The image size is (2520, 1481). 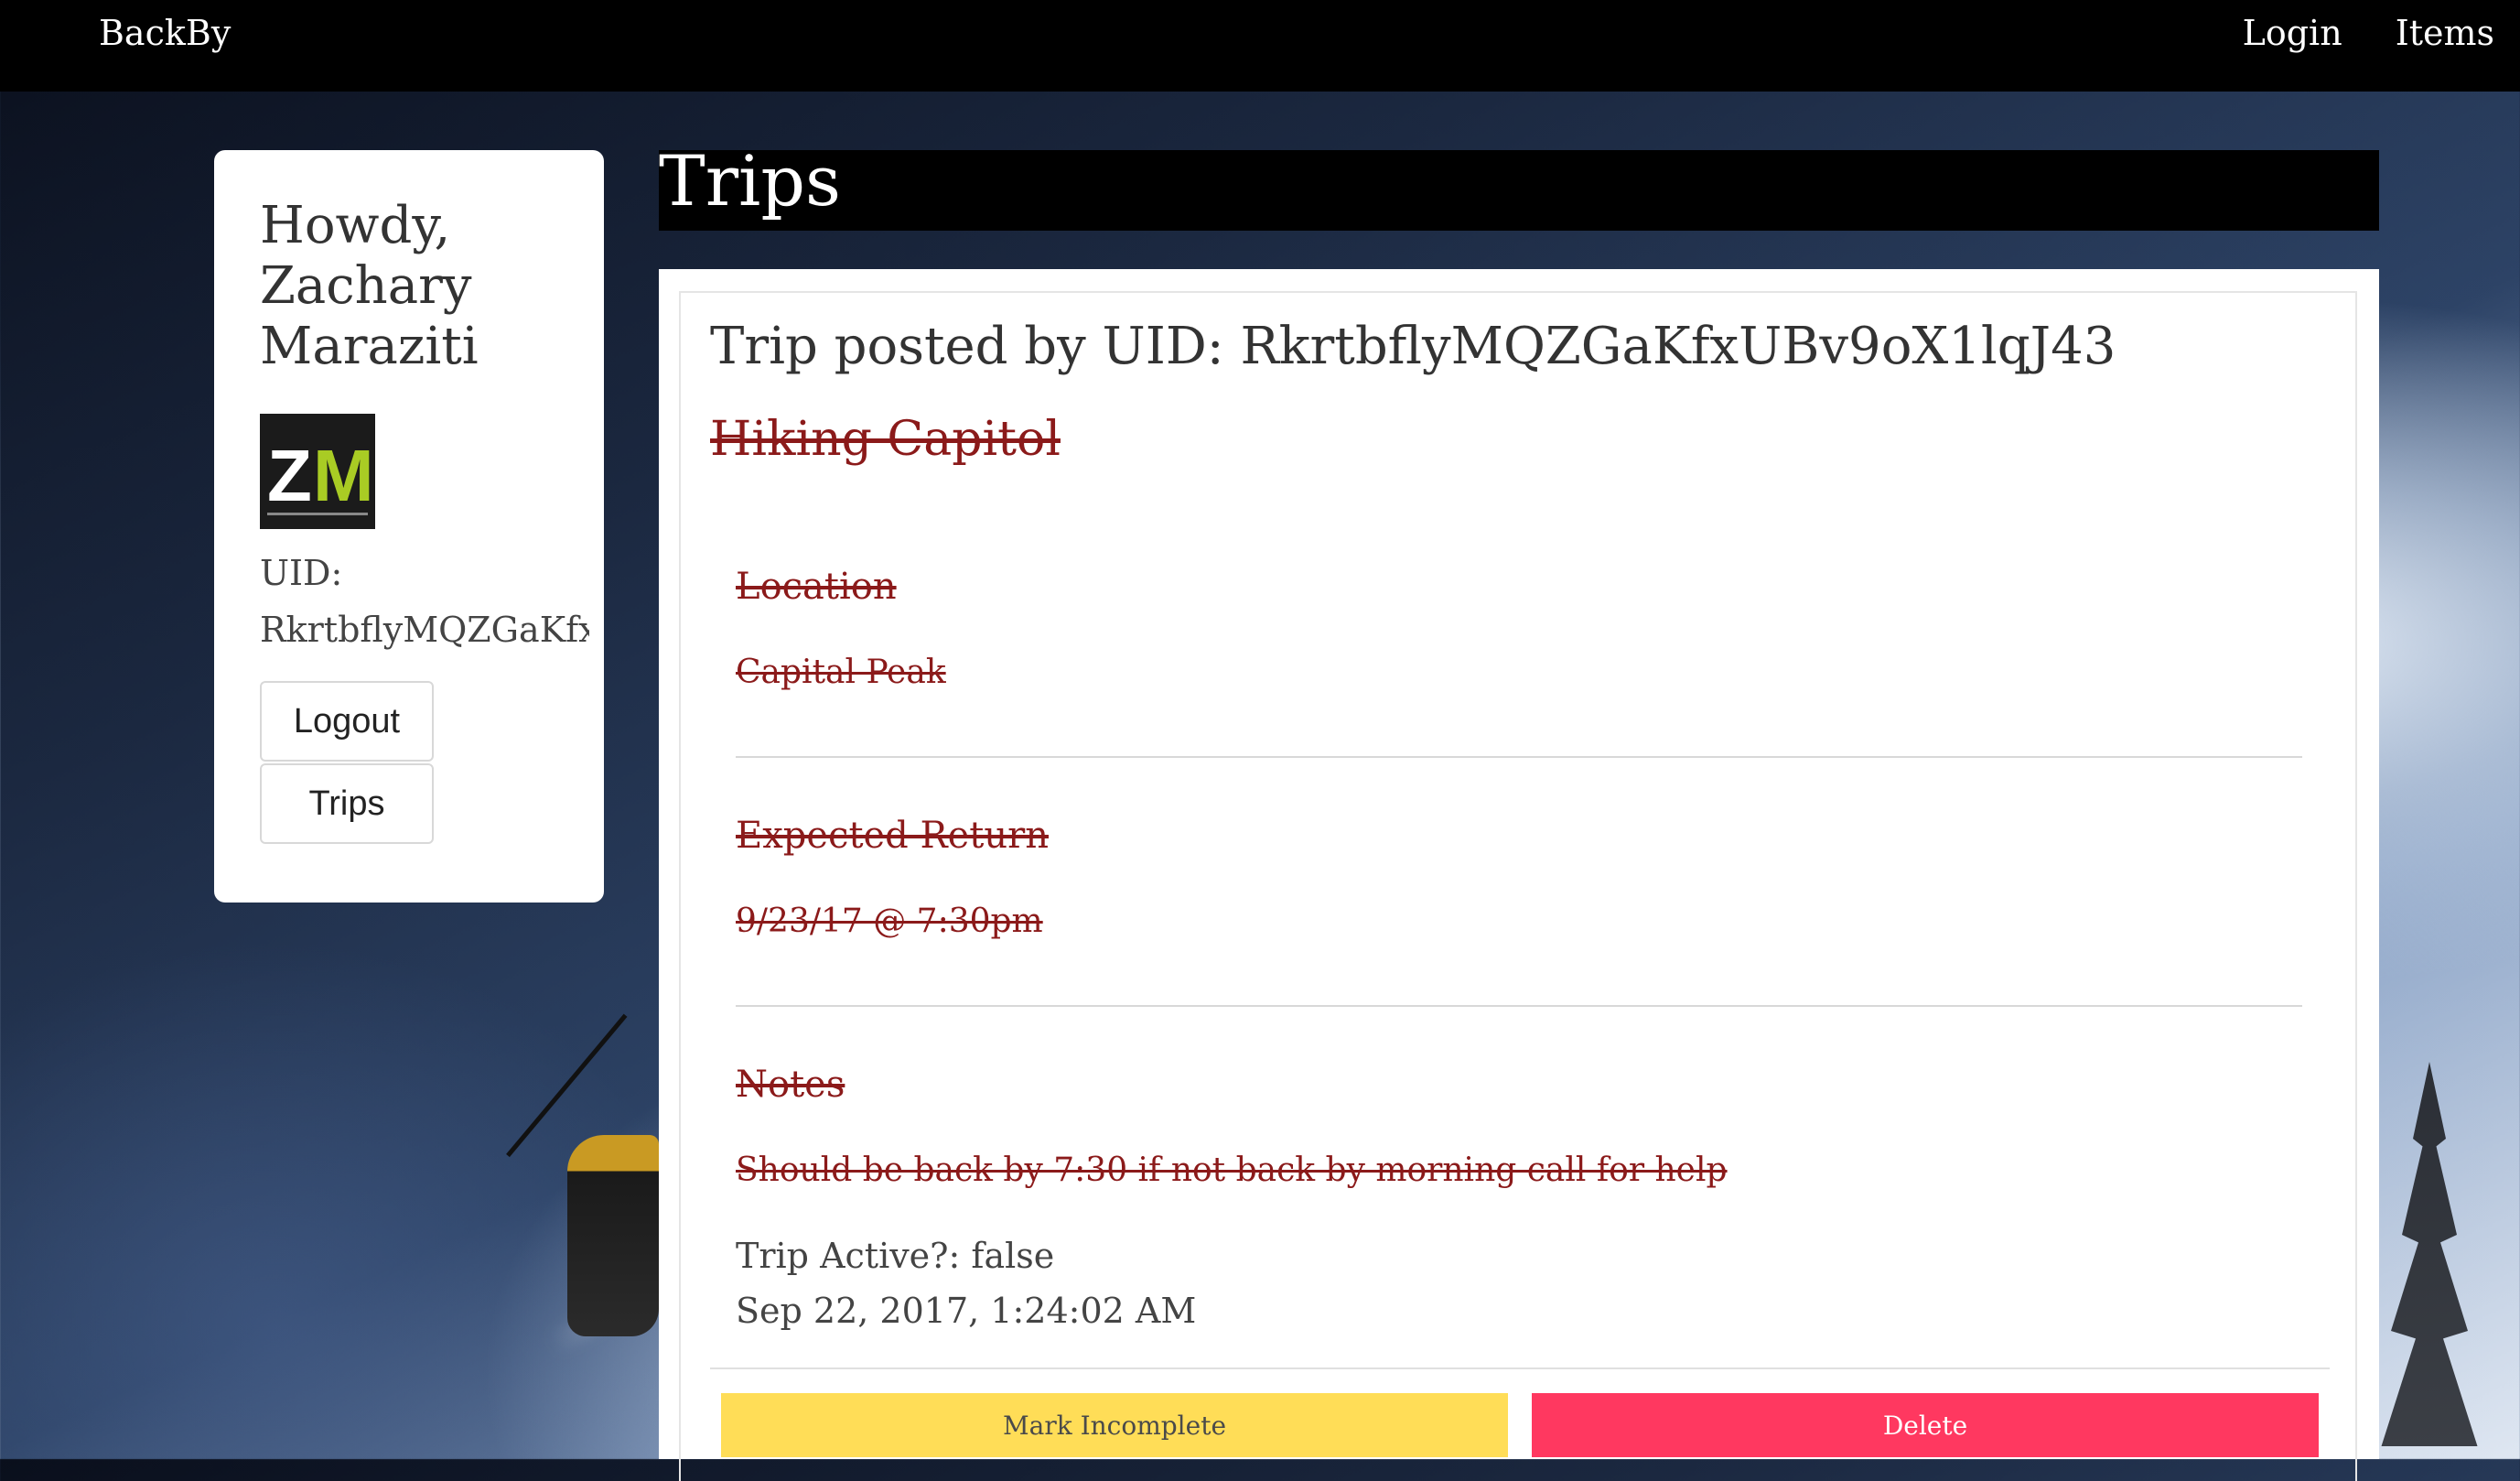 What do you see at coordinates (2368, 33) in the screenshot?
I see `nav-links: Login Items` at bounding box center [2368, 33].